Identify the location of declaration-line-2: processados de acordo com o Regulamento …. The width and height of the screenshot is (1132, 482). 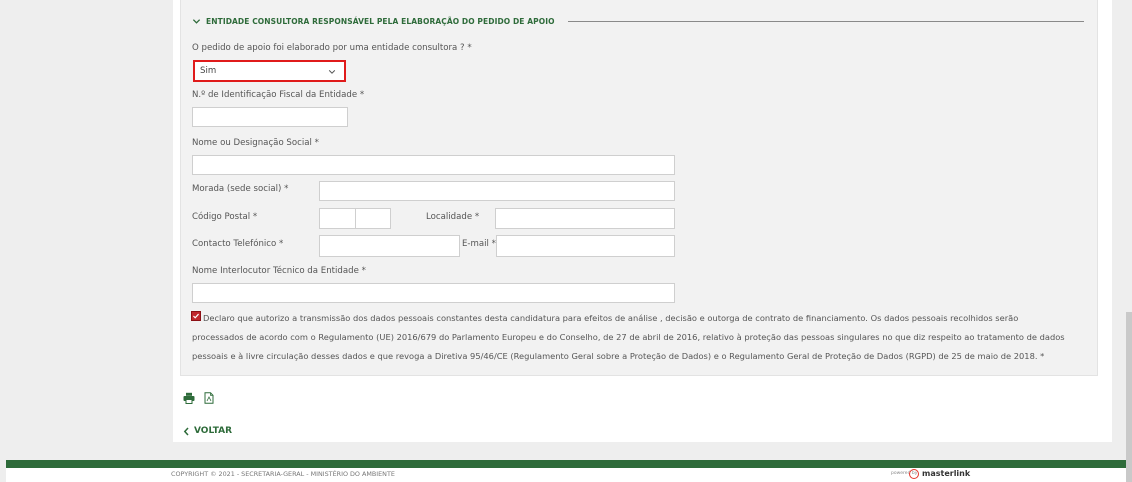
(628, 337).